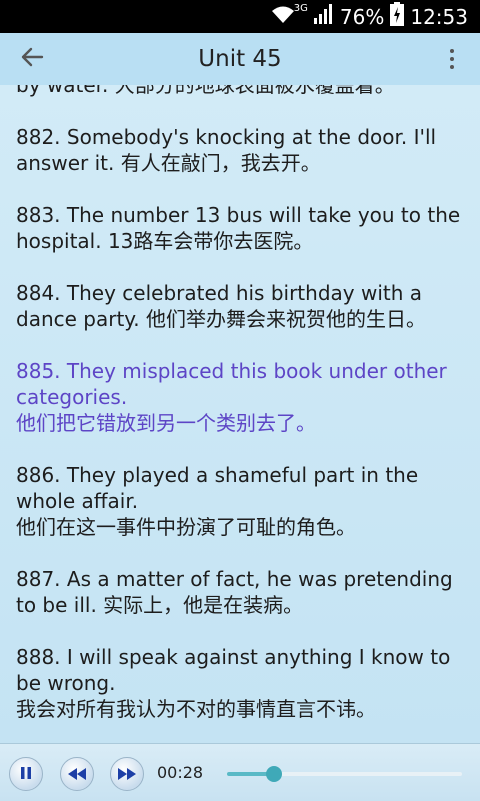  Describe the element at coordinates (240, 16) in the screenshot. I see `status-bar: 3G 76% 12:53` at that location.